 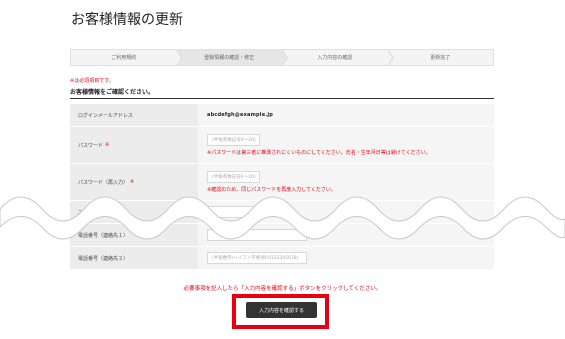 I want to click on progress-steps: ご利用規約 登録情報の確認・修正 入力内容の確認 更新完了, so click(x=282, y=58).